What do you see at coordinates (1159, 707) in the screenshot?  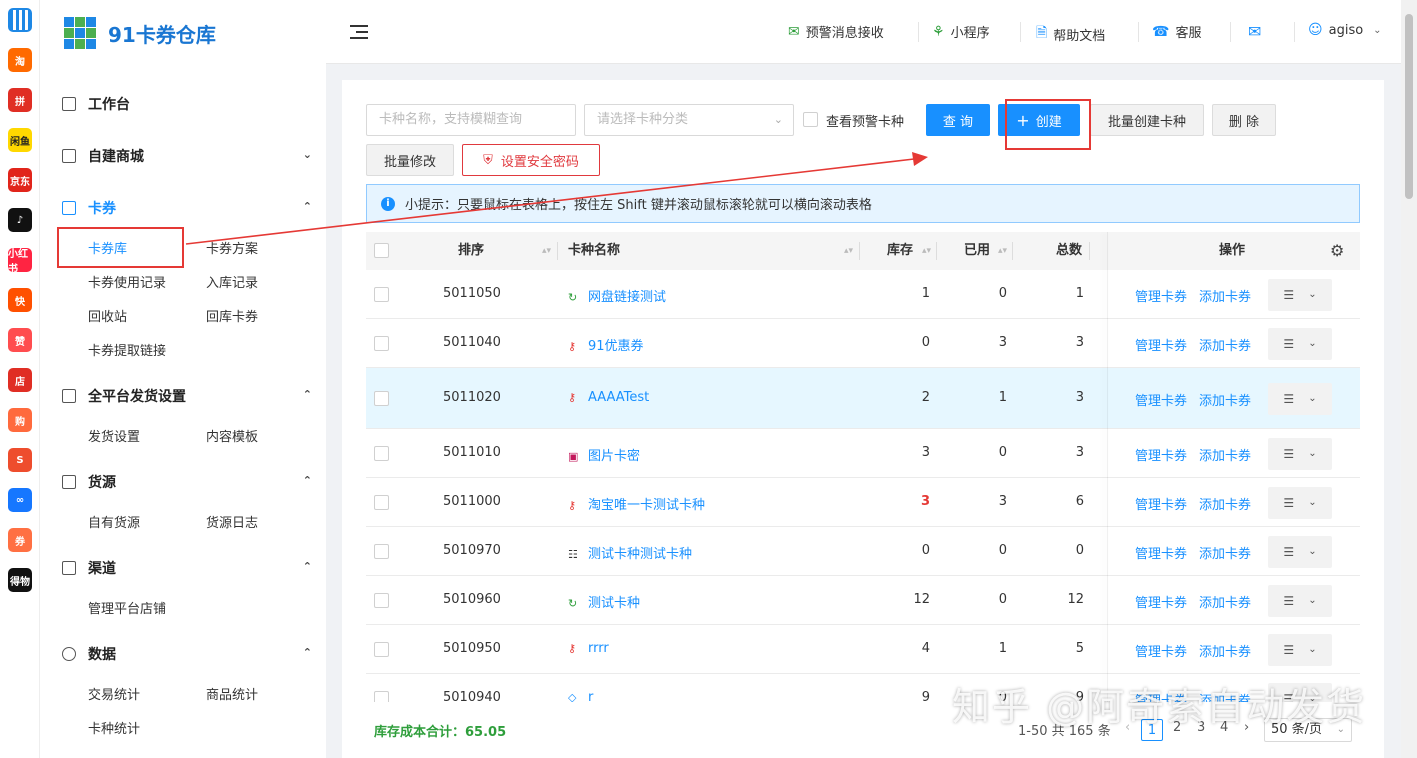 I see `watermark: 知乎 @阿奇索自动发货` at bounding box center [1159, 707].